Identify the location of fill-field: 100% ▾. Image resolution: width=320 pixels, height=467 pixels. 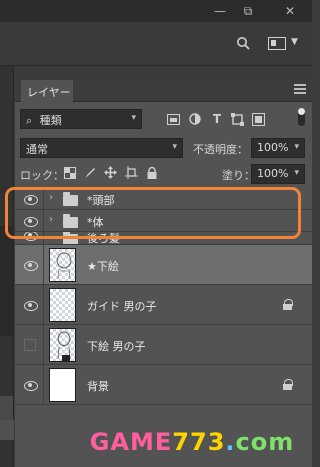
(278, 174).